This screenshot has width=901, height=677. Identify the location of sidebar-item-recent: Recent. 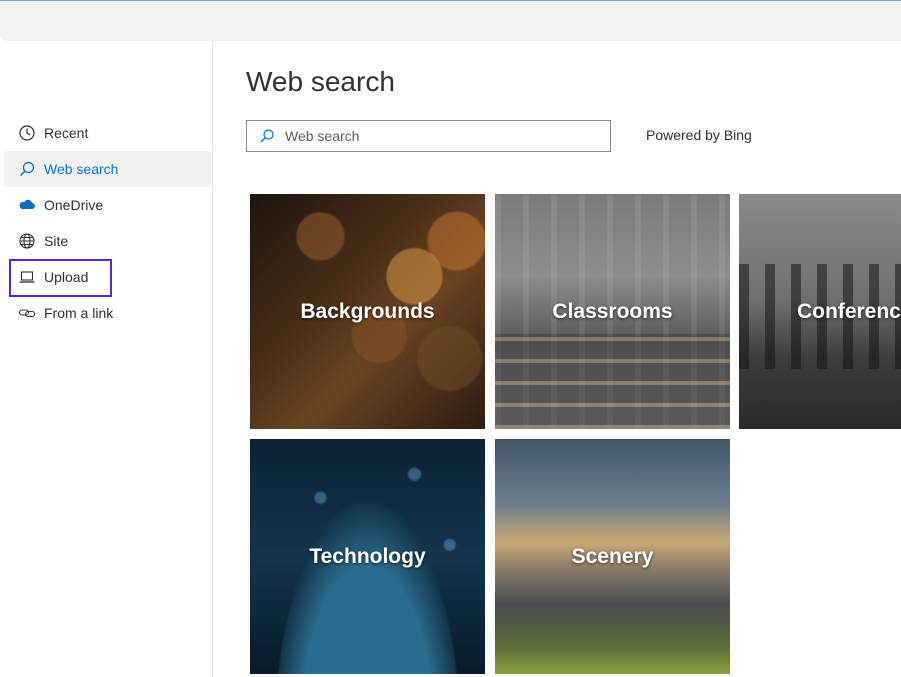
(107, 133).